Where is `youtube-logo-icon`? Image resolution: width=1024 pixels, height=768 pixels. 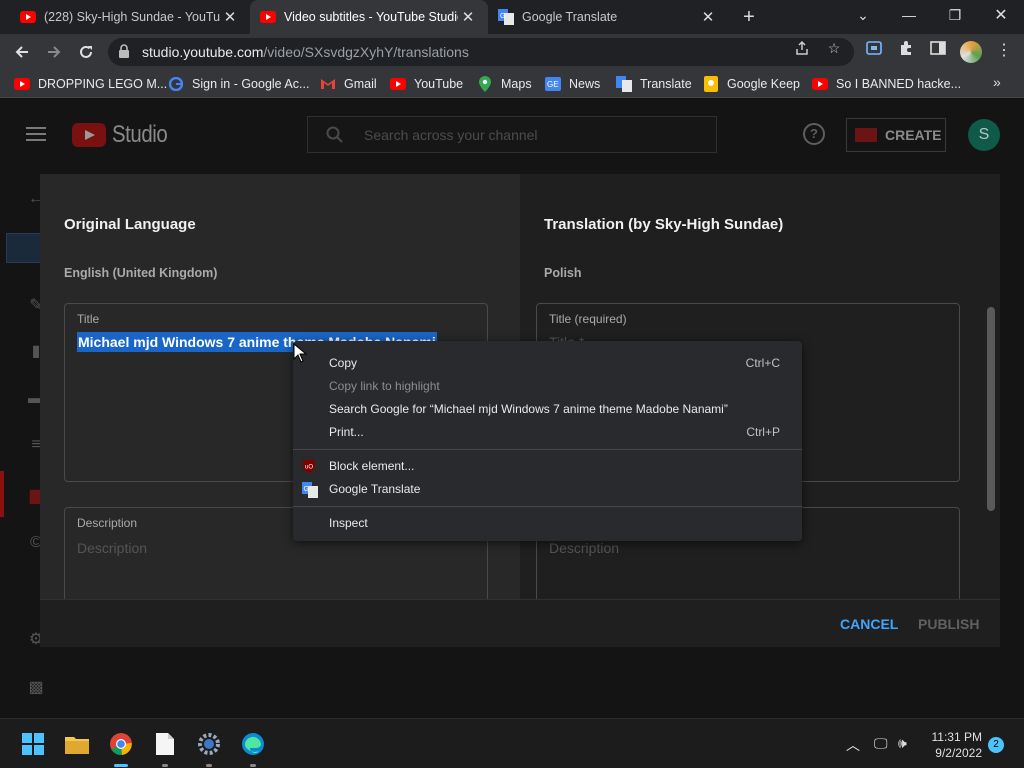
youtube-logo-icon is located at coordinates (89, 135).